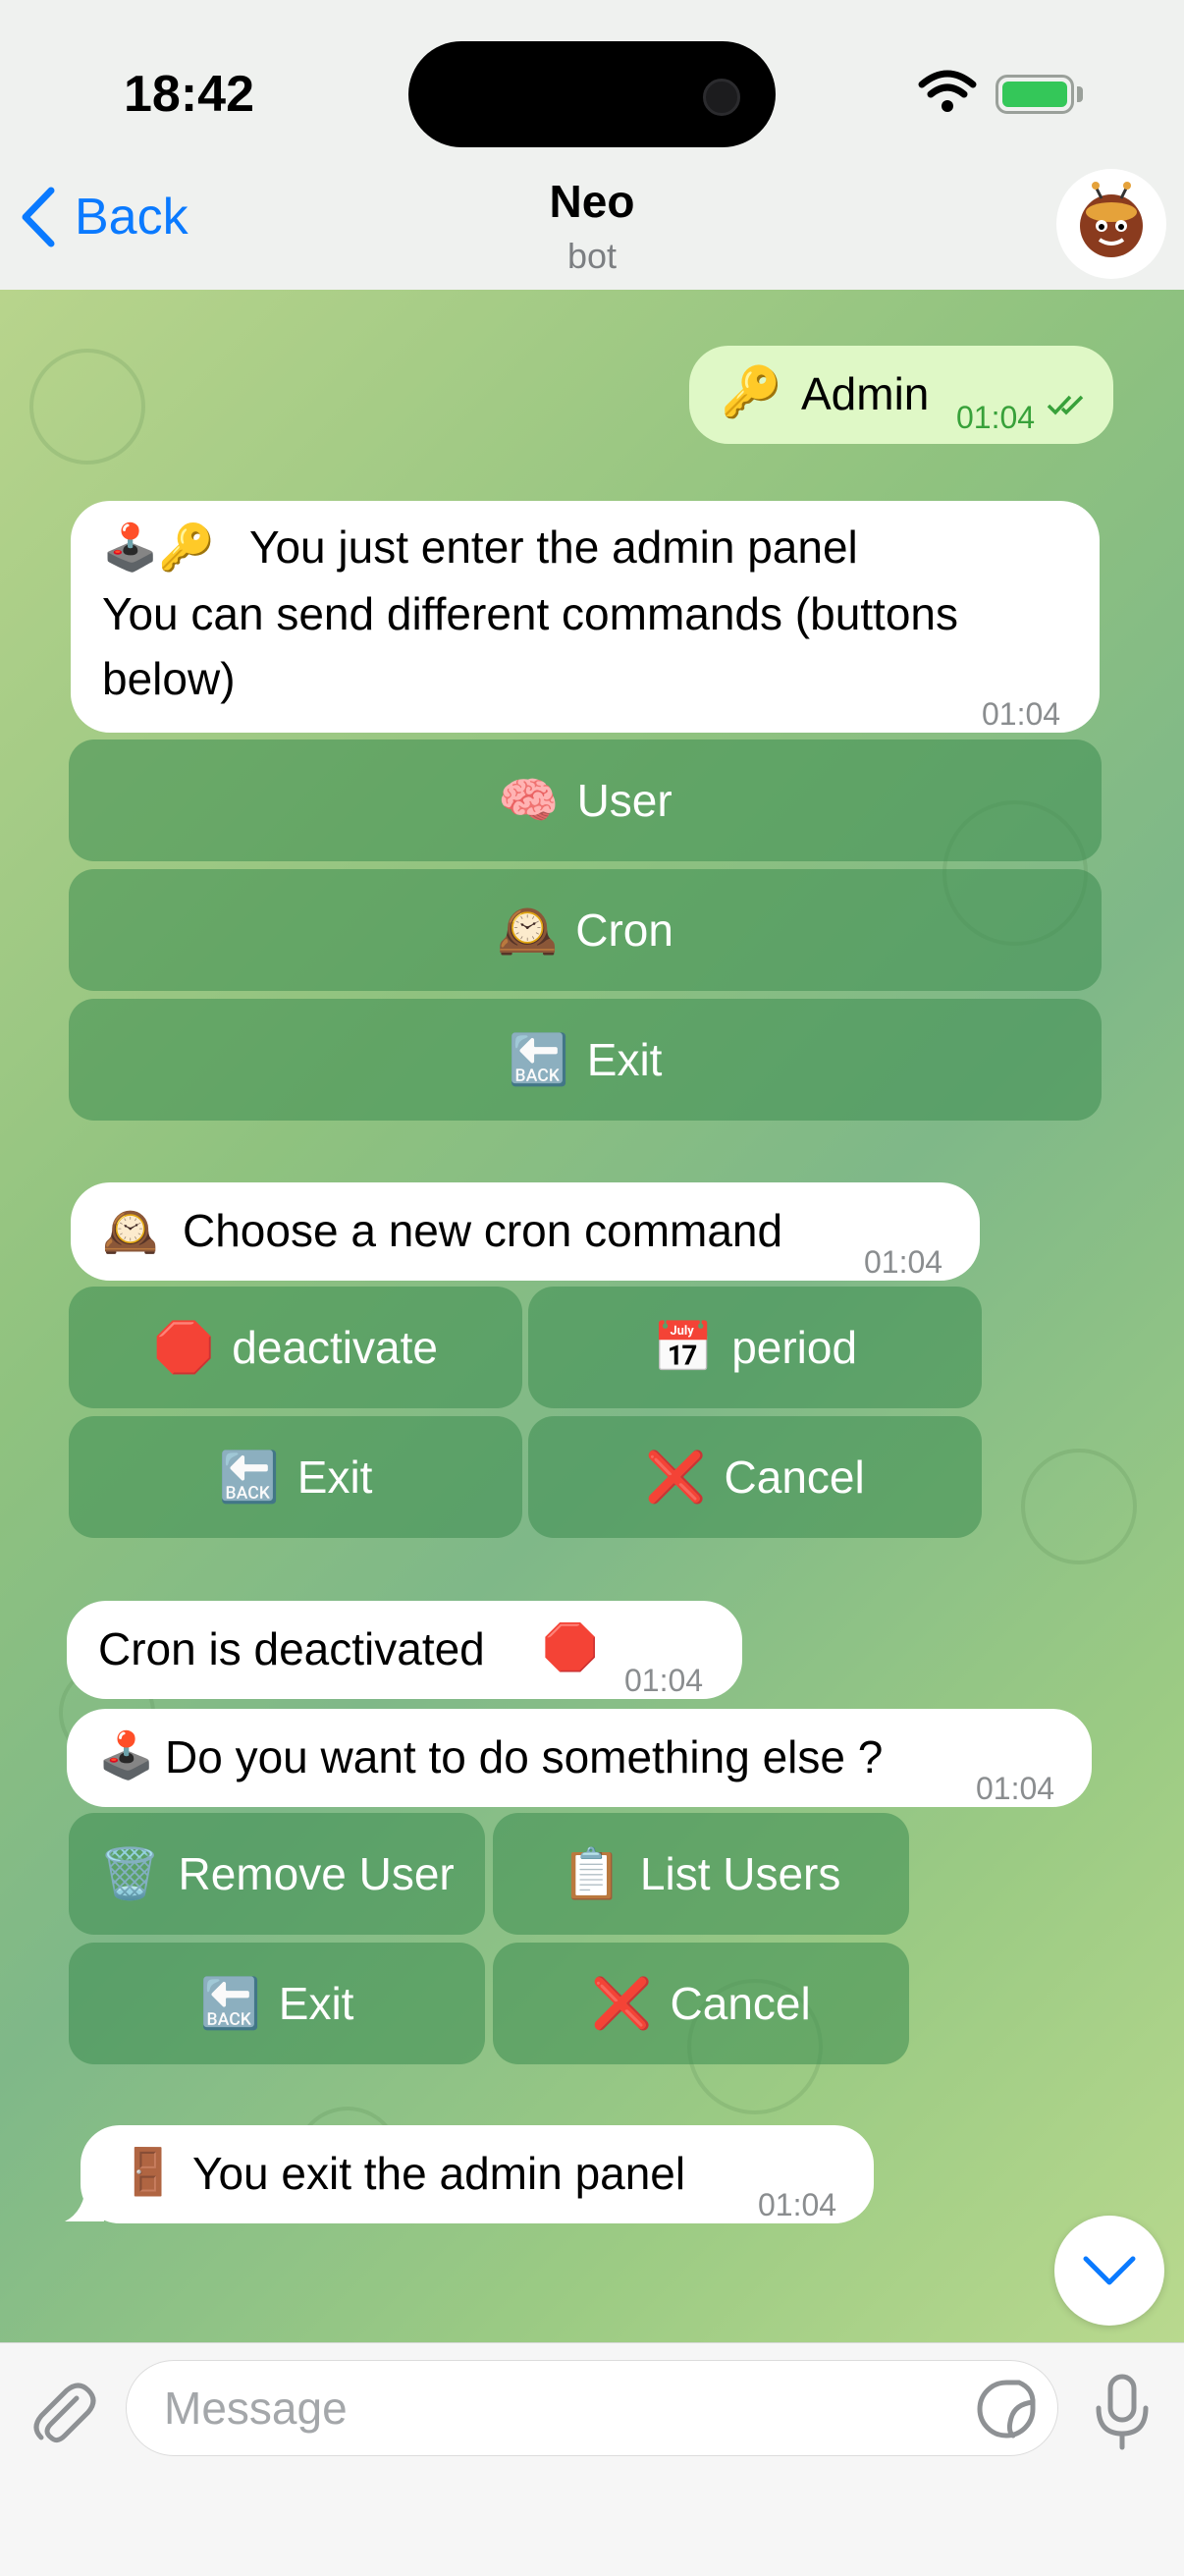 This screenshot has height=2576, width=1184. What do you see at coordinates (524, 1757) in the screenshot?
I see `message-text: Do you want to do something else ?` at bounding box center [524, 1757].